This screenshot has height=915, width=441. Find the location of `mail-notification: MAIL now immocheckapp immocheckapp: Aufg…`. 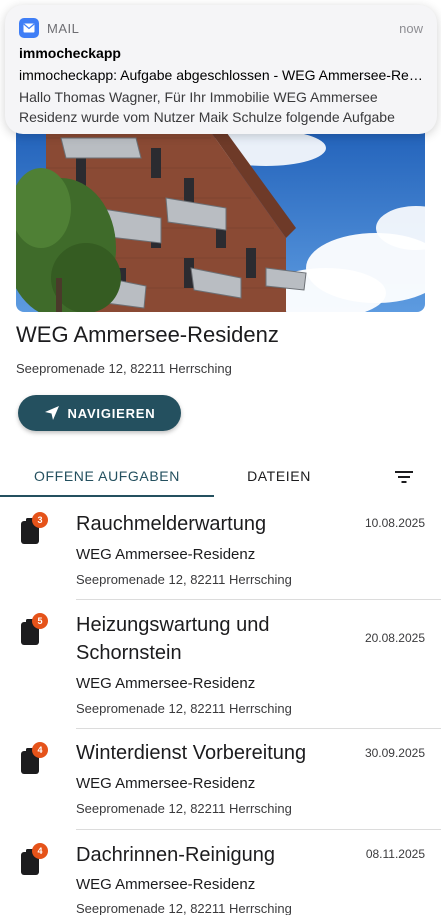

mail-notification: MAIL now immocheckapp immocheckapp: Aufg… is located at coordinates (221, 69).